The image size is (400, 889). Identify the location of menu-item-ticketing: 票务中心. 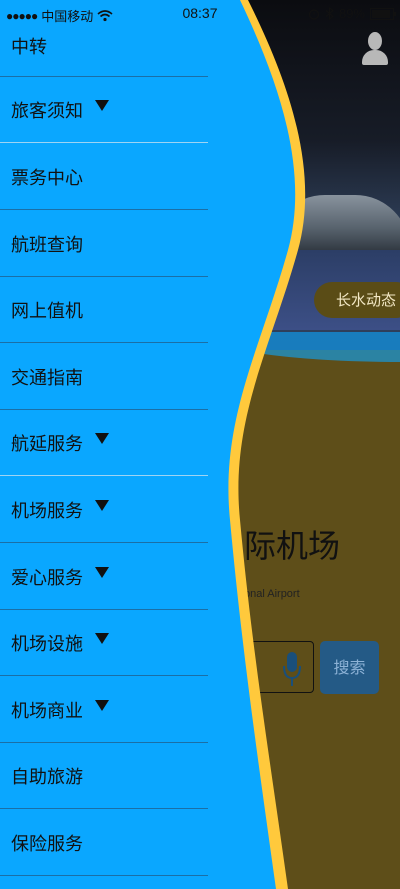
(104, 177).